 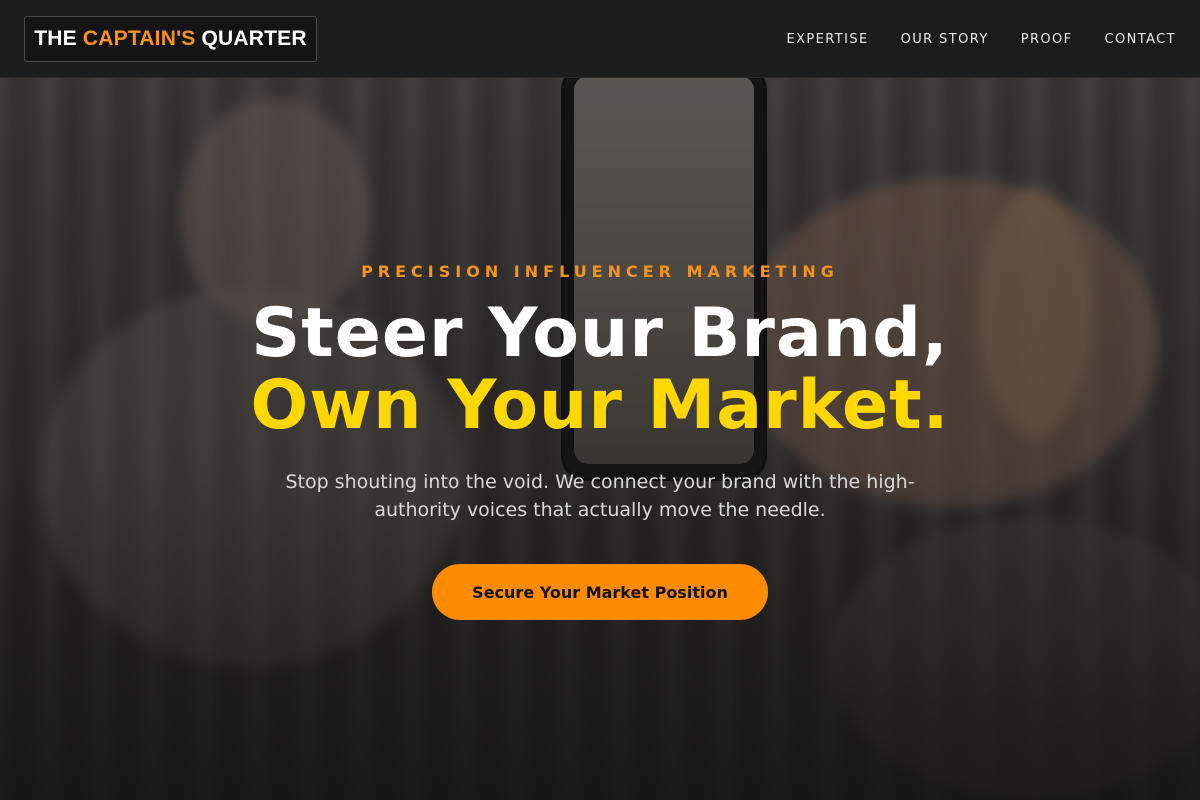 What do you see at coordinates (254, 38) in the screenshot?
I see `logo-text-quarter: QUARTER` at bounding box center [254, 38].